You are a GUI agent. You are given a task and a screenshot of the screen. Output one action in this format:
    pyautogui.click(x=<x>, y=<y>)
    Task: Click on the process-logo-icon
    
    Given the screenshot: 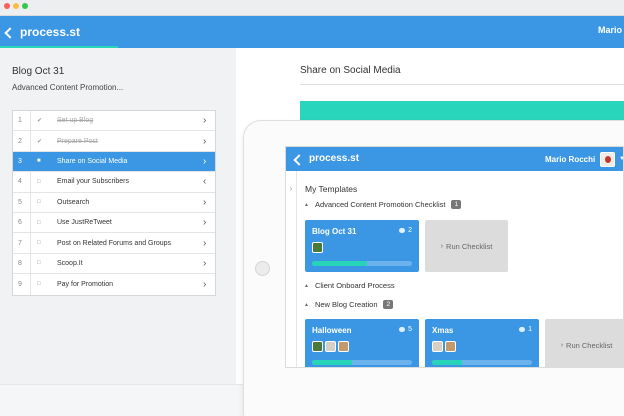 What is the action you would take?
    pyautogui.click(x=11, y=32)
    